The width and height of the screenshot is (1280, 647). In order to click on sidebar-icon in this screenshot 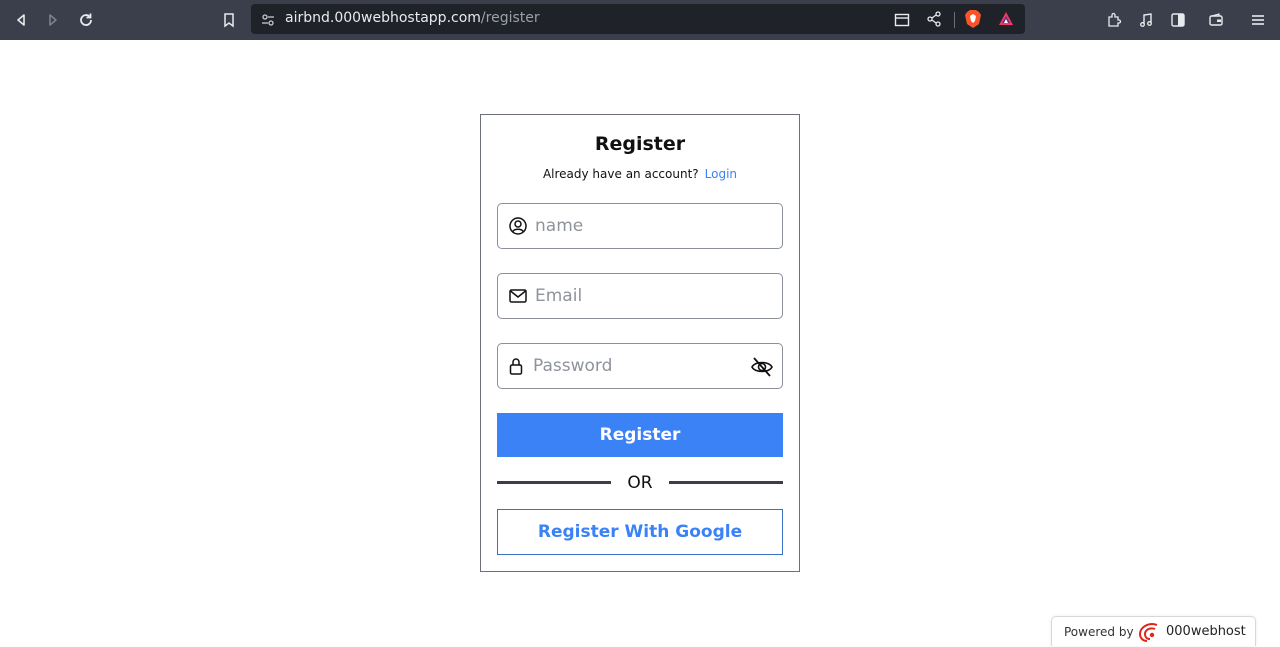, I will do `click(1178, 20)`.